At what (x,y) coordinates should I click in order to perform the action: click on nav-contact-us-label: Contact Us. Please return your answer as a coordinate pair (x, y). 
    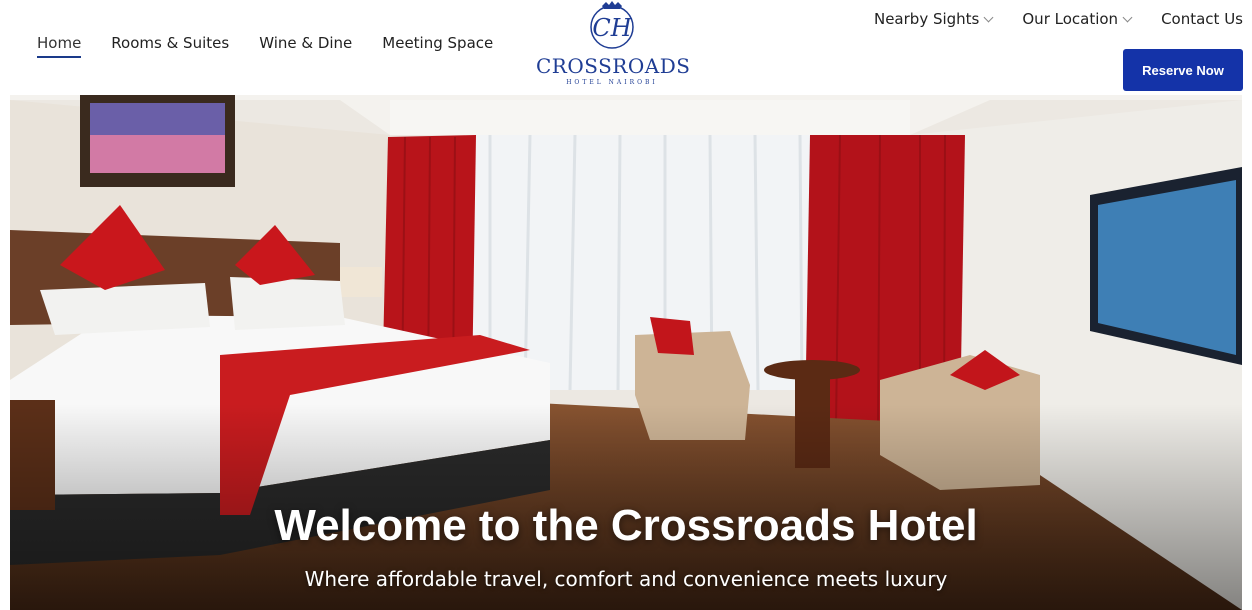
    Looking at the image, I should click on (1202, 19).